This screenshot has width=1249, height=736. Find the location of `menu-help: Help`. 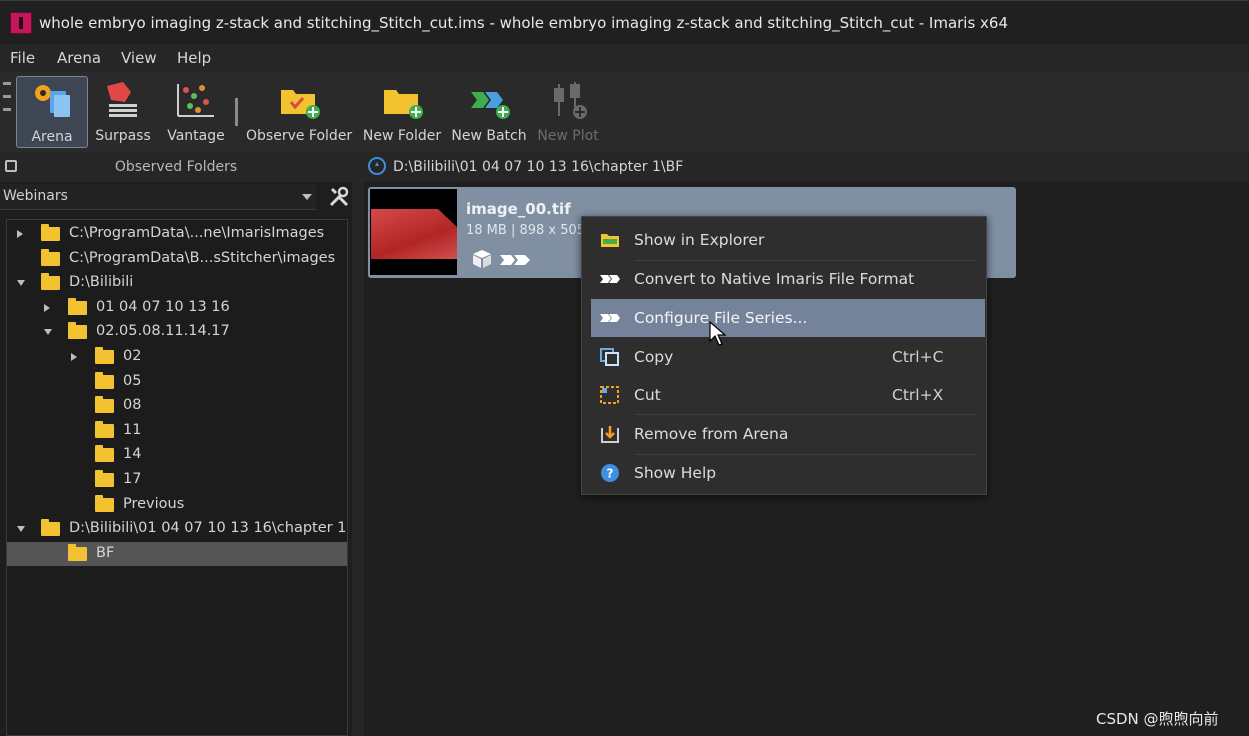

menu-help: Help is located at coordinates (194, 58).